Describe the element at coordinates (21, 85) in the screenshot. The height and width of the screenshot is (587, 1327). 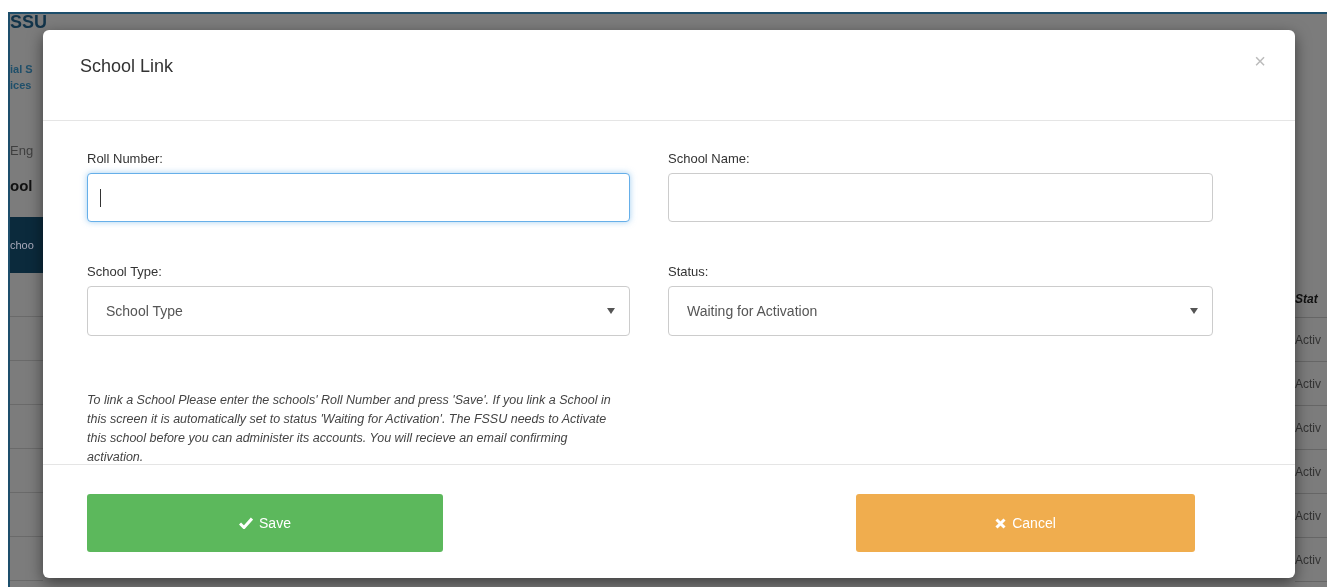
I see `logo-subtitle: ices` at that location.